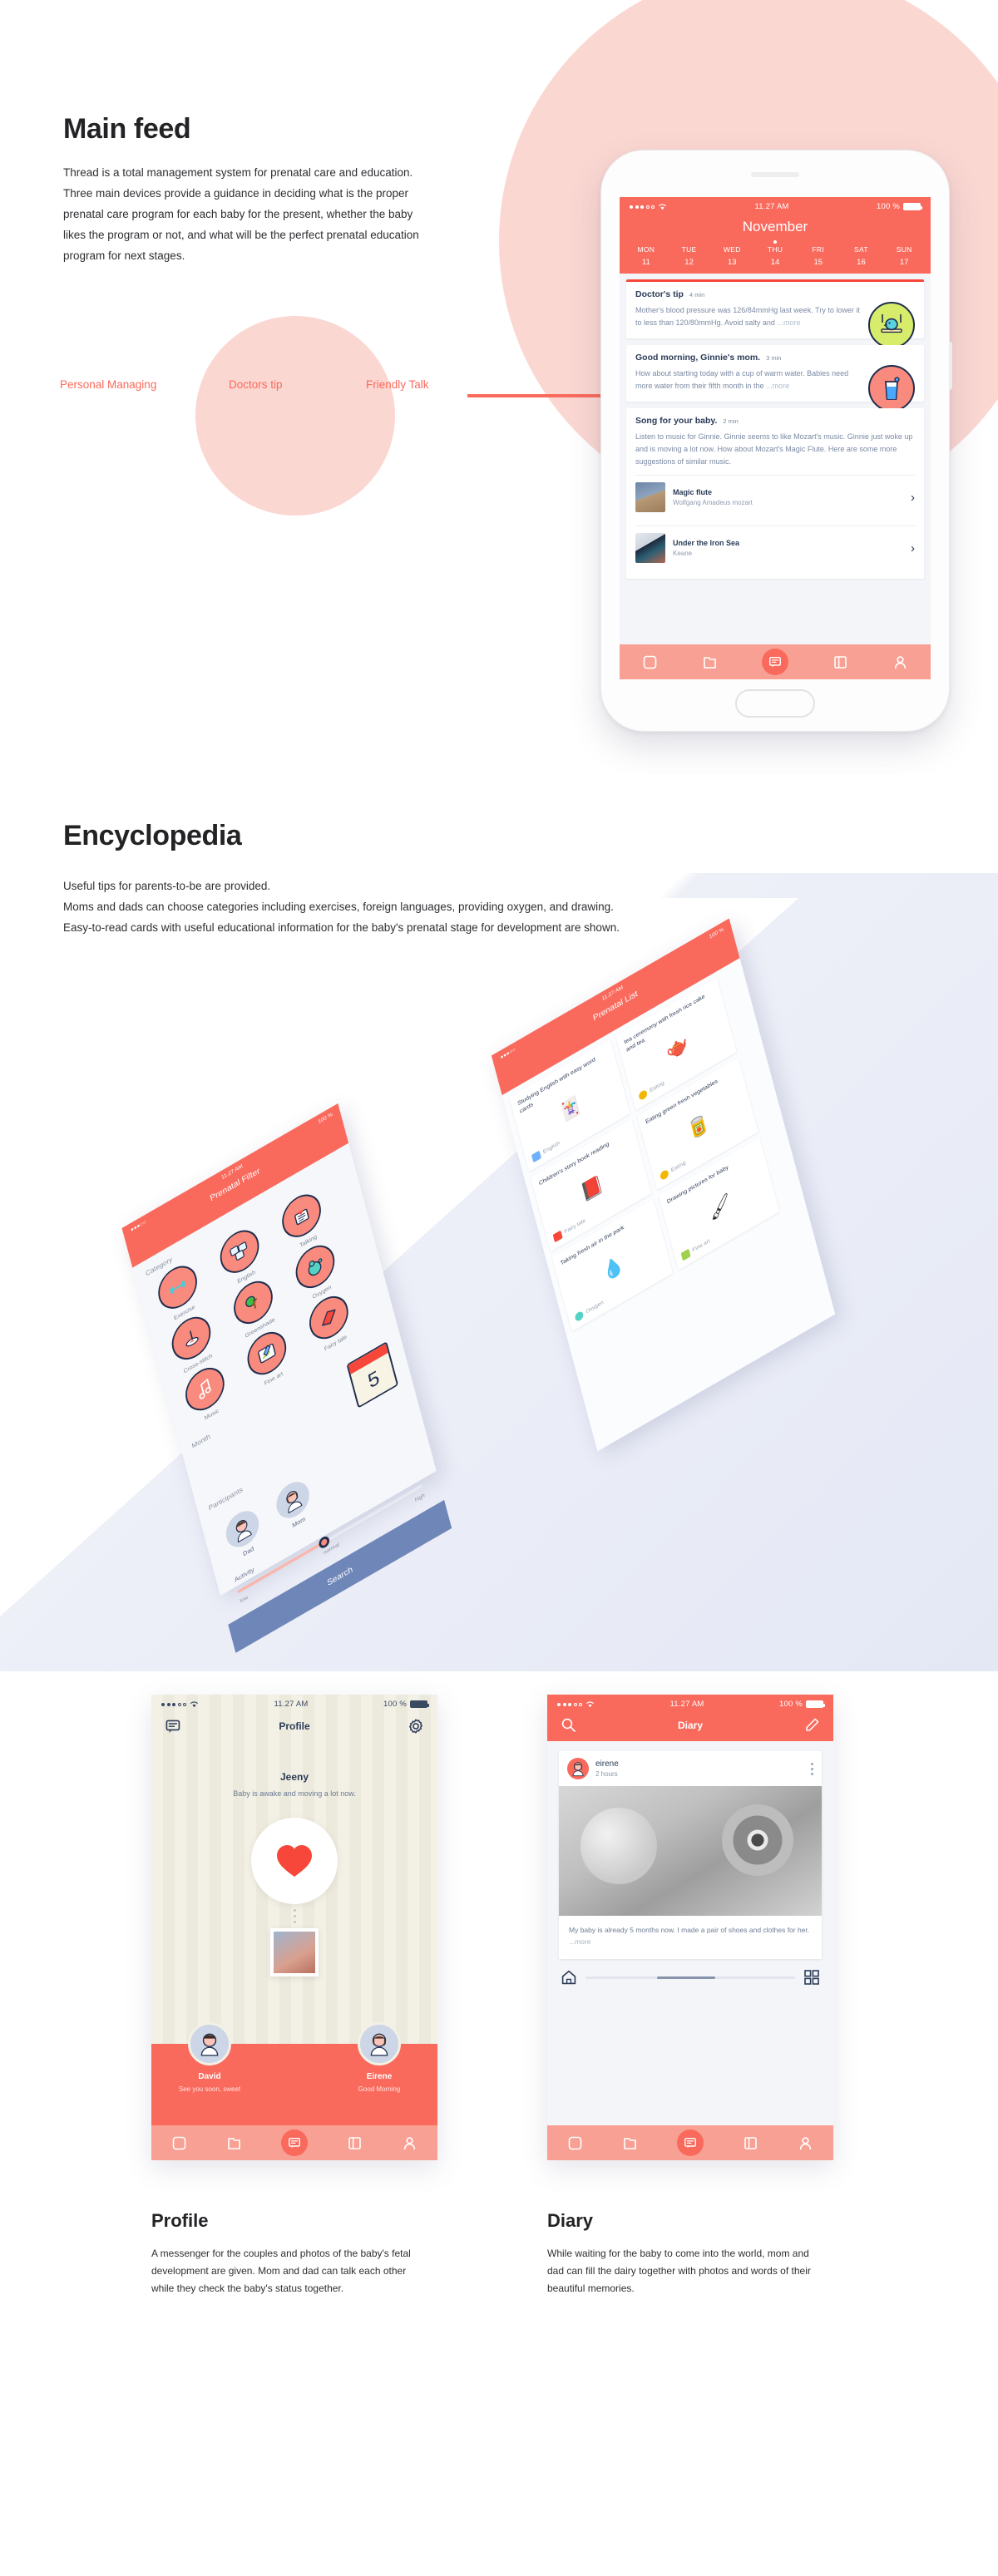  Describe the element at coordinates (580, 1941) in the screenshot. I see `diary-caption-more-link: ...more` at that location.